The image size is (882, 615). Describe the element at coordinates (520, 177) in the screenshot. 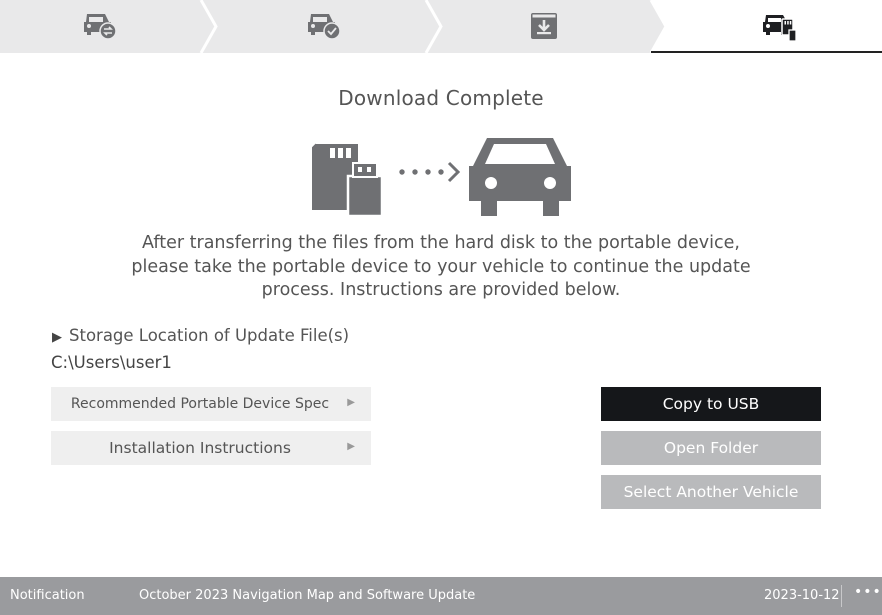

I see `car-icon` at that location.